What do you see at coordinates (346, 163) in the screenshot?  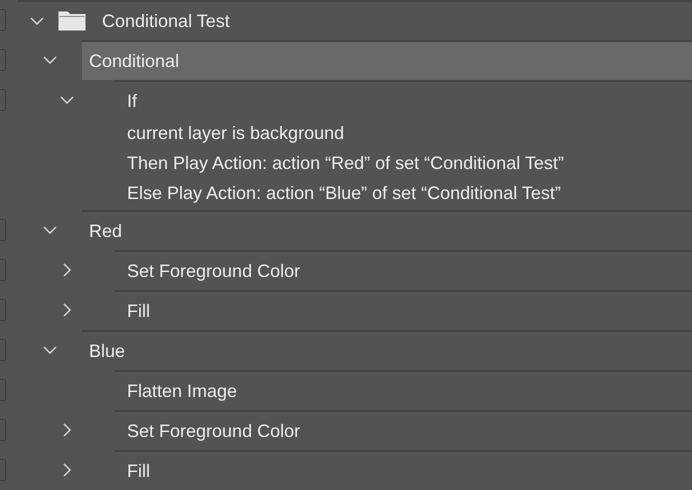 I see `step-detail: Then Play Action: action “Red” of set “Conditional Test”` at bounding box center [346, 163].